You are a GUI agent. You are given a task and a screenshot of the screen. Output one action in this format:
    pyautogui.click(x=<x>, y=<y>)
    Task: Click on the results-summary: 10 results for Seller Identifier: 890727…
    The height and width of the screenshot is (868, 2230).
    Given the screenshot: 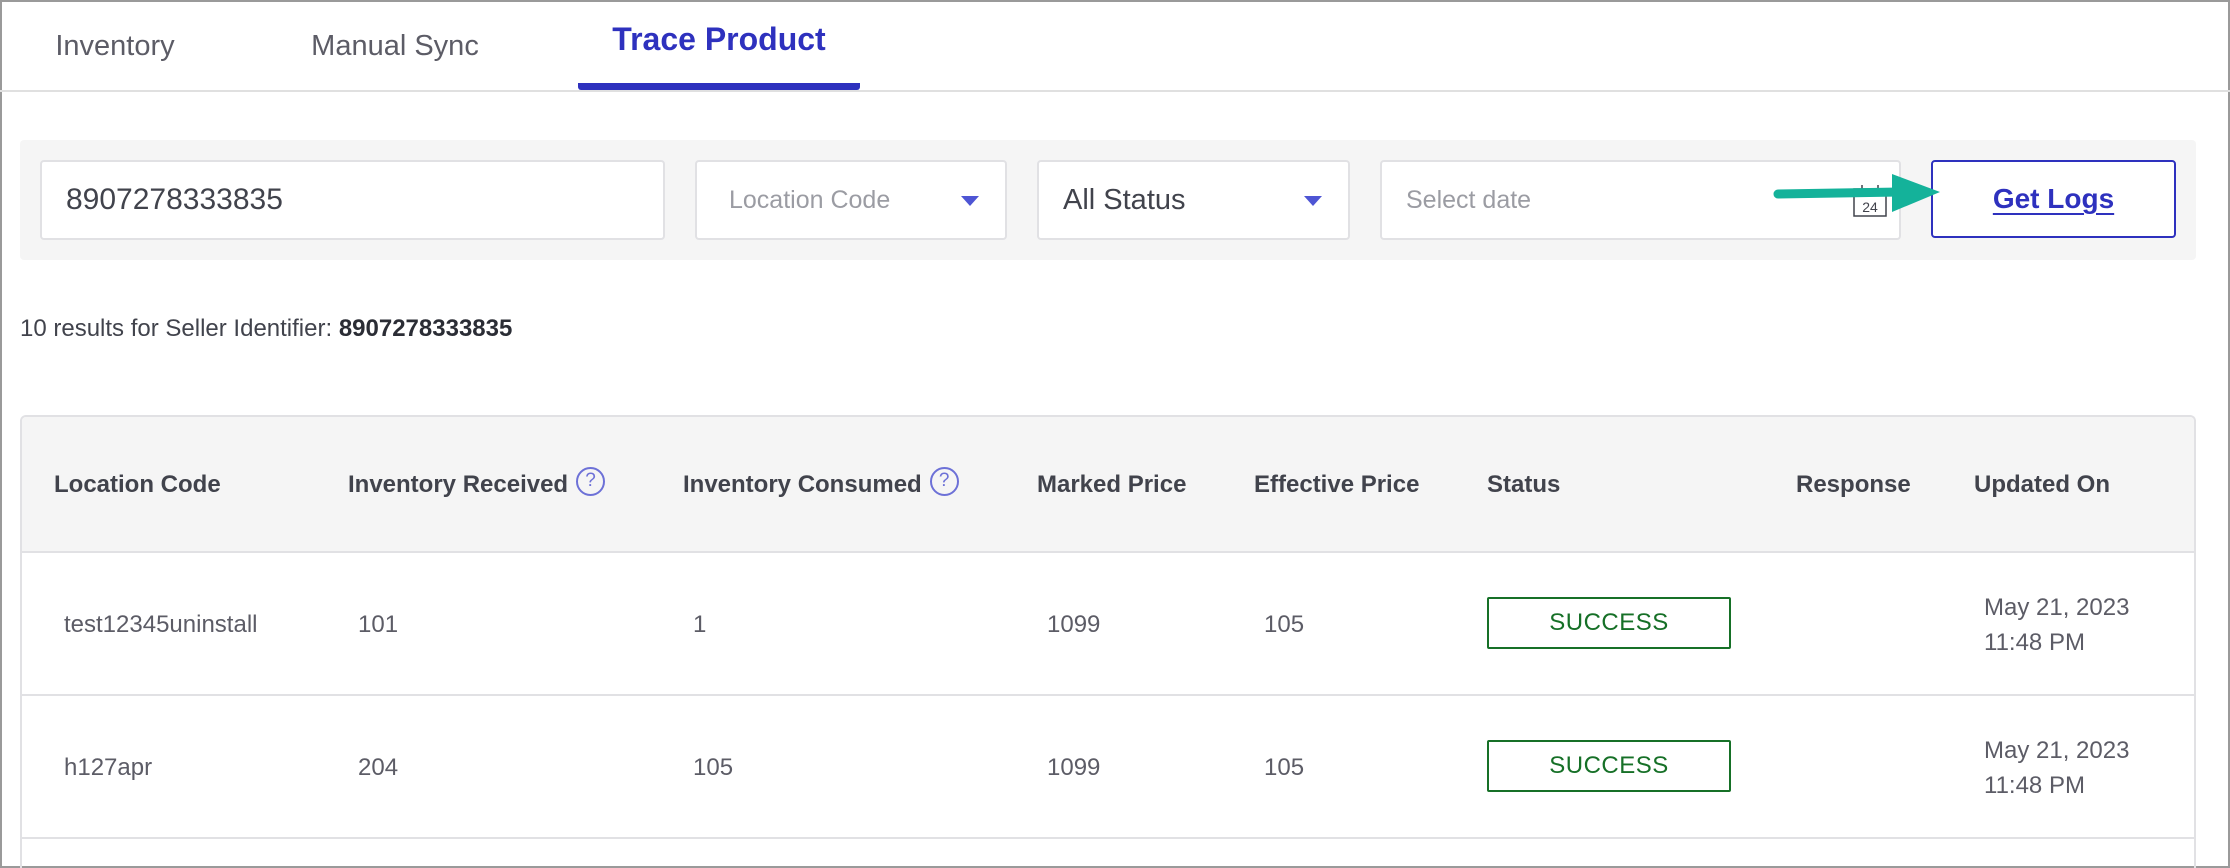 What is the action you would take?
    pyautogui.click(x=266, y=329)
    